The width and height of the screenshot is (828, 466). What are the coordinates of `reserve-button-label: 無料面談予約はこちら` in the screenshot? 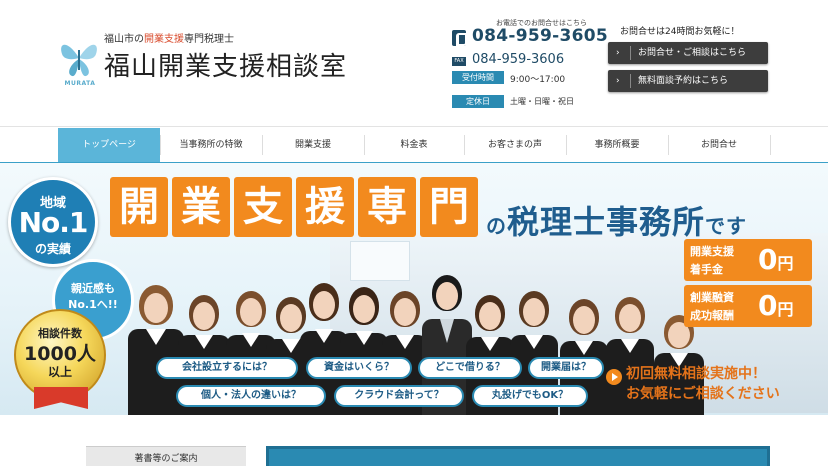 It's located at (683, 81).